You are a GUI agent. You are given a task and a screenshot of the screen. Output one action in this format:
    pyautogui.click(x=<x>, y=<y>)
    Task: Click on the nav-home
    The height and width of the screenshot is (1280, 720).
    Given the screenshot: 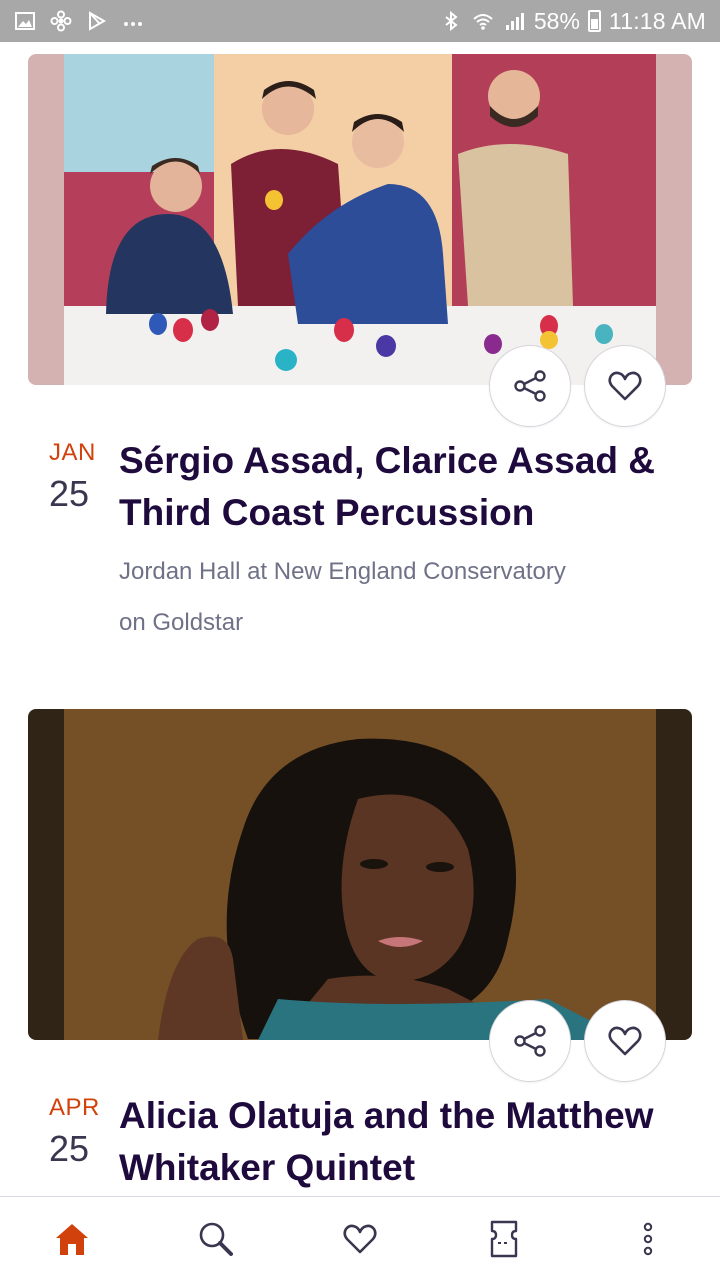 What is the action you would take?
    pyautogui.click(x=72, y=1238)
    